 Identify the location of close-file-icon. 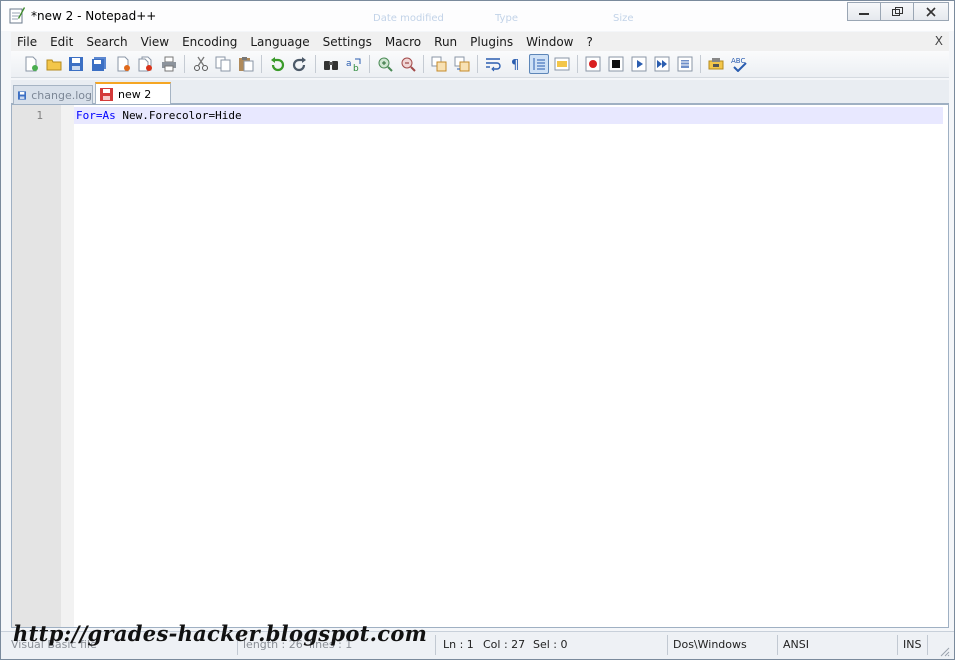
(123, 64).